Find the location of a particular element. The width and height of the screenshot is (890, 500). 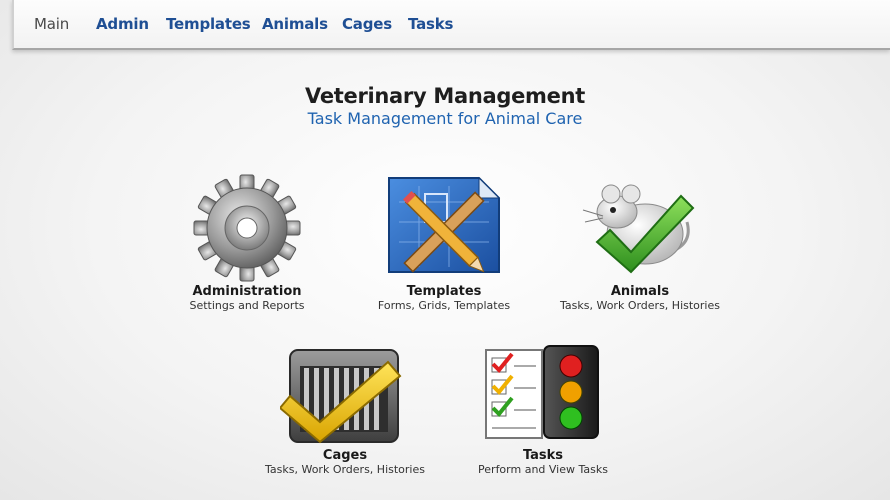

nav-admin: Admin is located at coordinates (122, 24).